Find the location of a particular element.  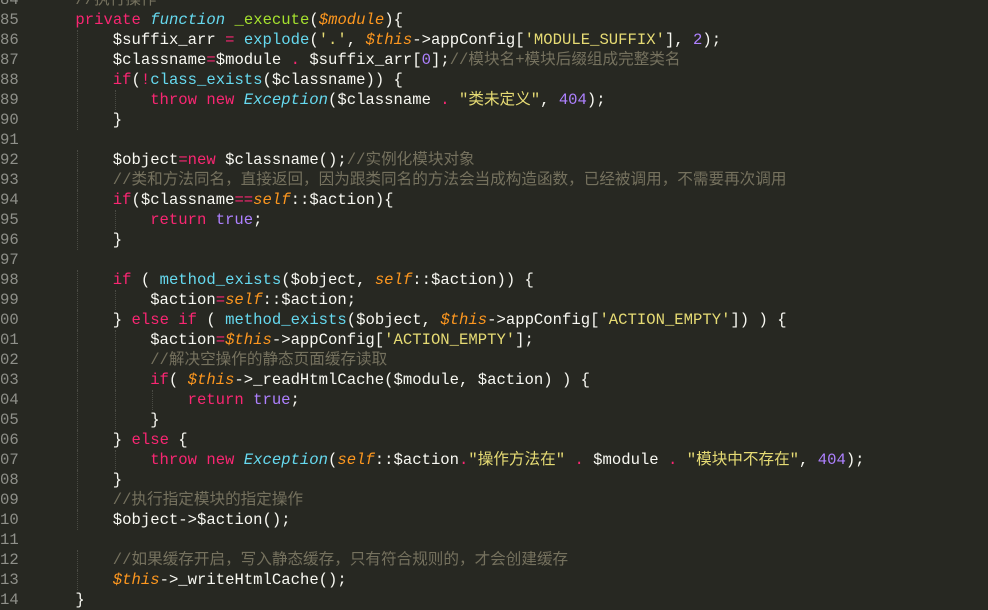

line-number: 89 is located at coordinates (9, 100).